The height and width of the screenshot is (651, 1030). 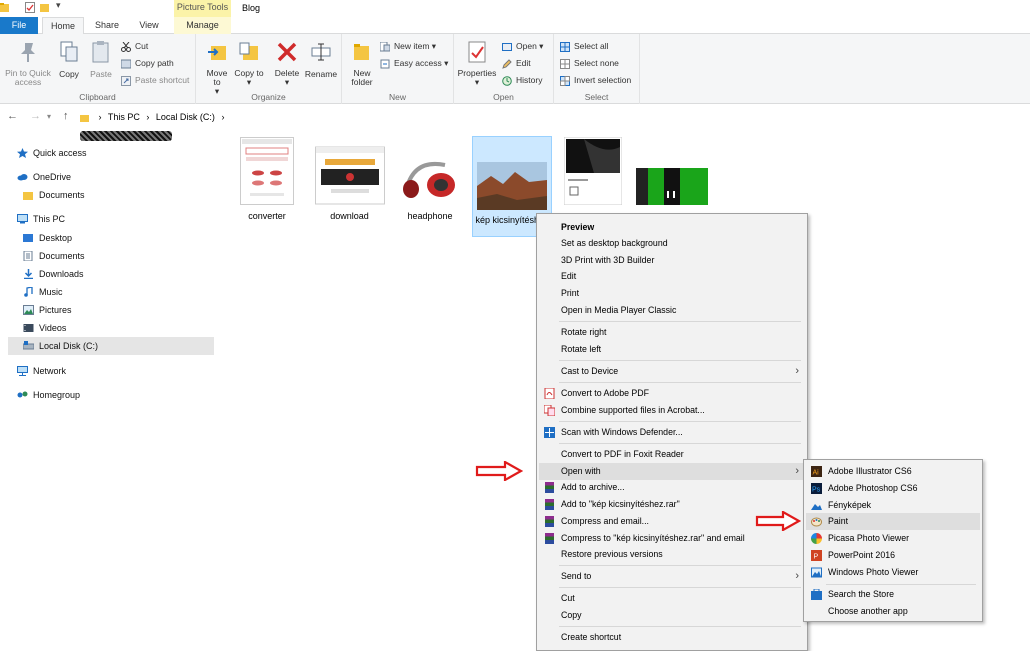 What do you see at coordinates (893, 505) in the screenshot?
I see `submenu-item-fenykepek: Fényképek` at bounding box center [893, 505].